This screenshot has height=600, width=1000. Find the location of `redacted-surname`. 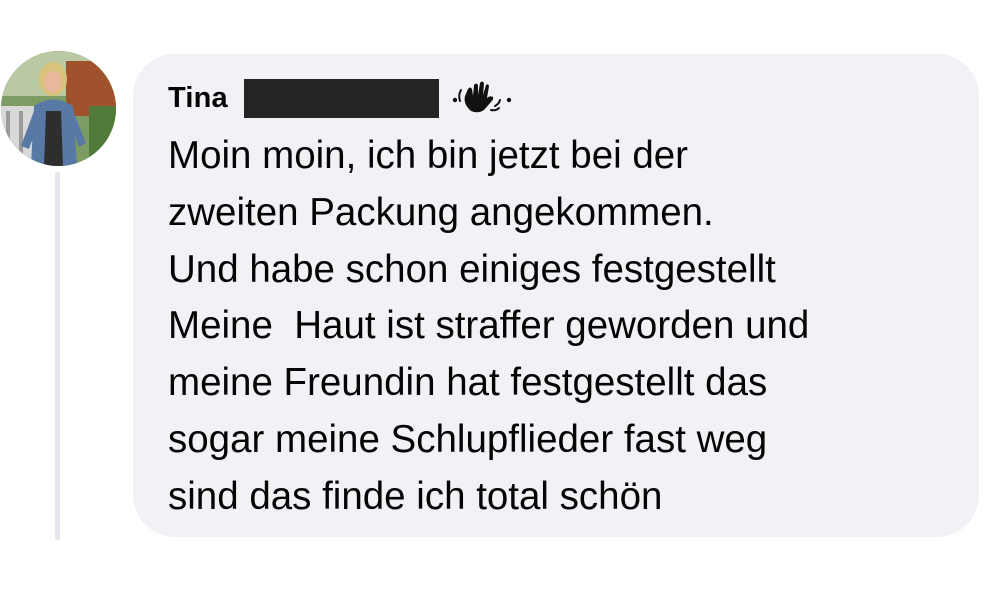

redacted-surname is located at coordinates (341, 98).